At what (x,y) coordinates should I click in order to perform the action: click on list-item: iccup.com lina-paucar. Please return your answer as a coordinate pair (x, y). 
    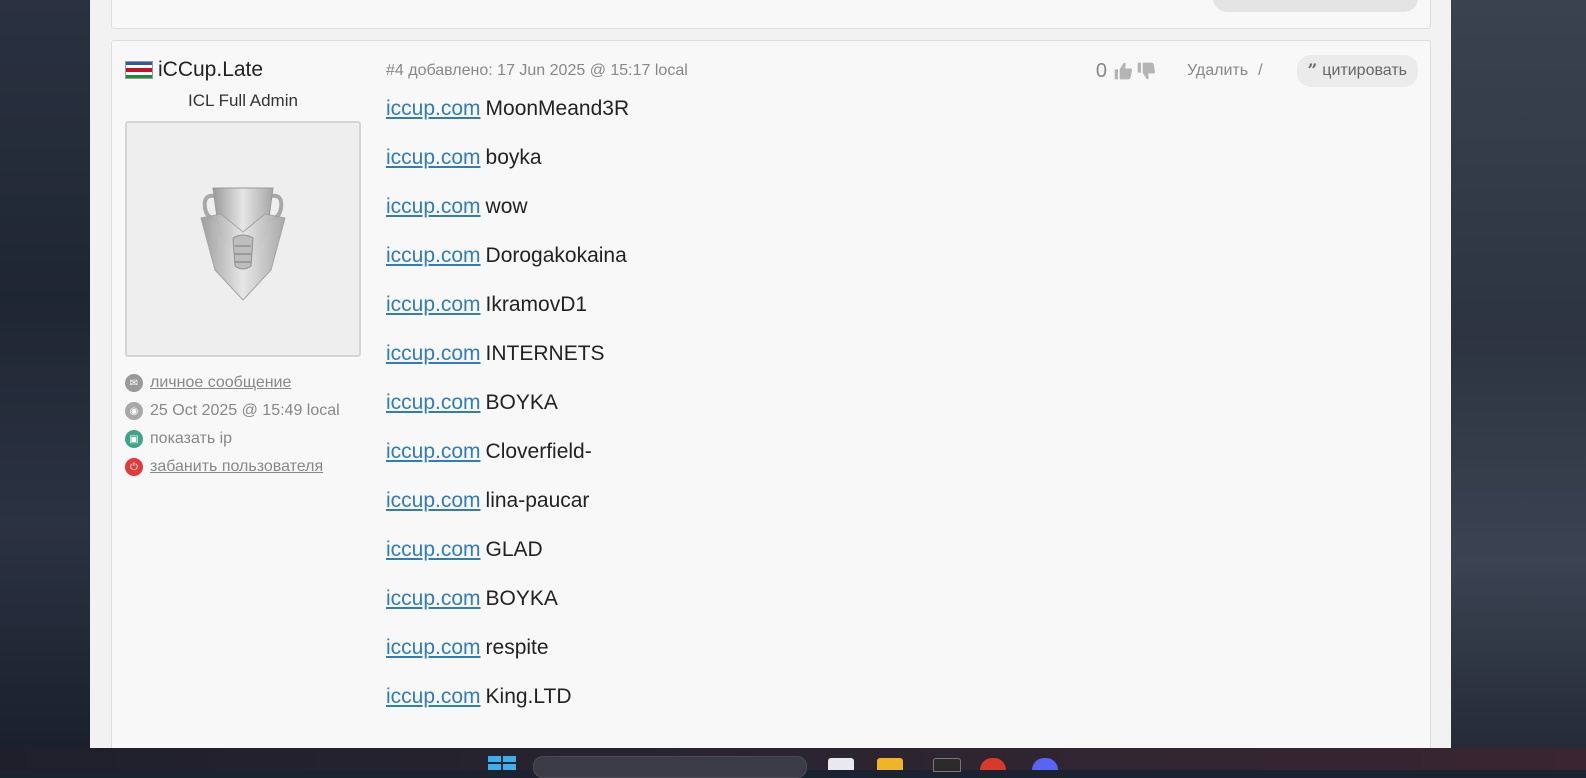
    Looking at the image, I should click on (902, 513).